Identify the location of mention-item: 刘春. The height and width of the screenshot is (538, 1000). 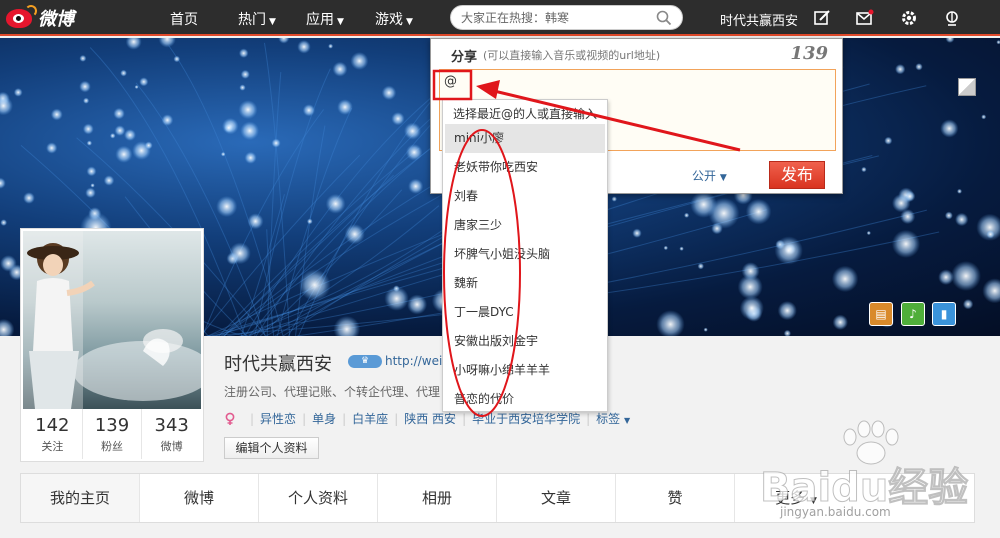
(525, 196).